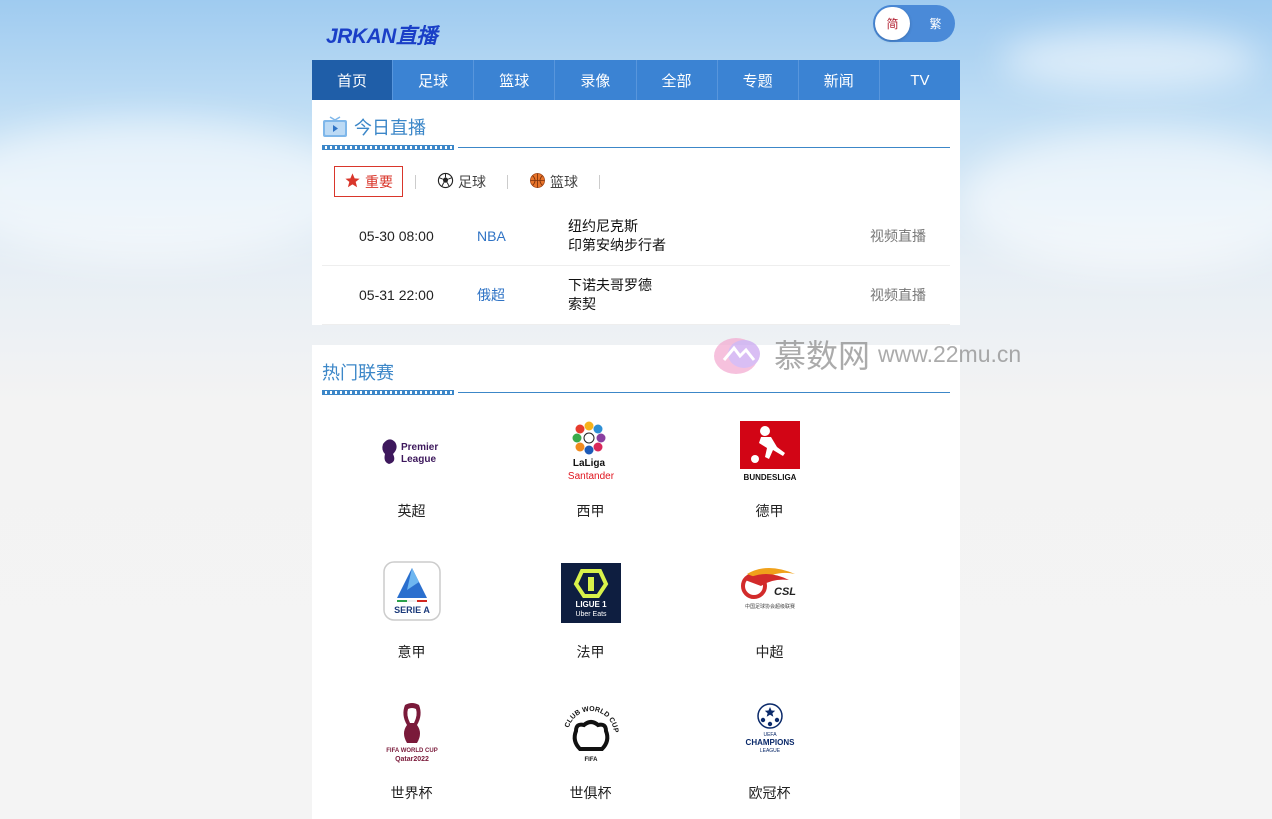  What do you see at coordinates (769, 606) in the screenshot?
I see `svg-text: 中国足球协会超级联赛` at bounding box center [769, 606].